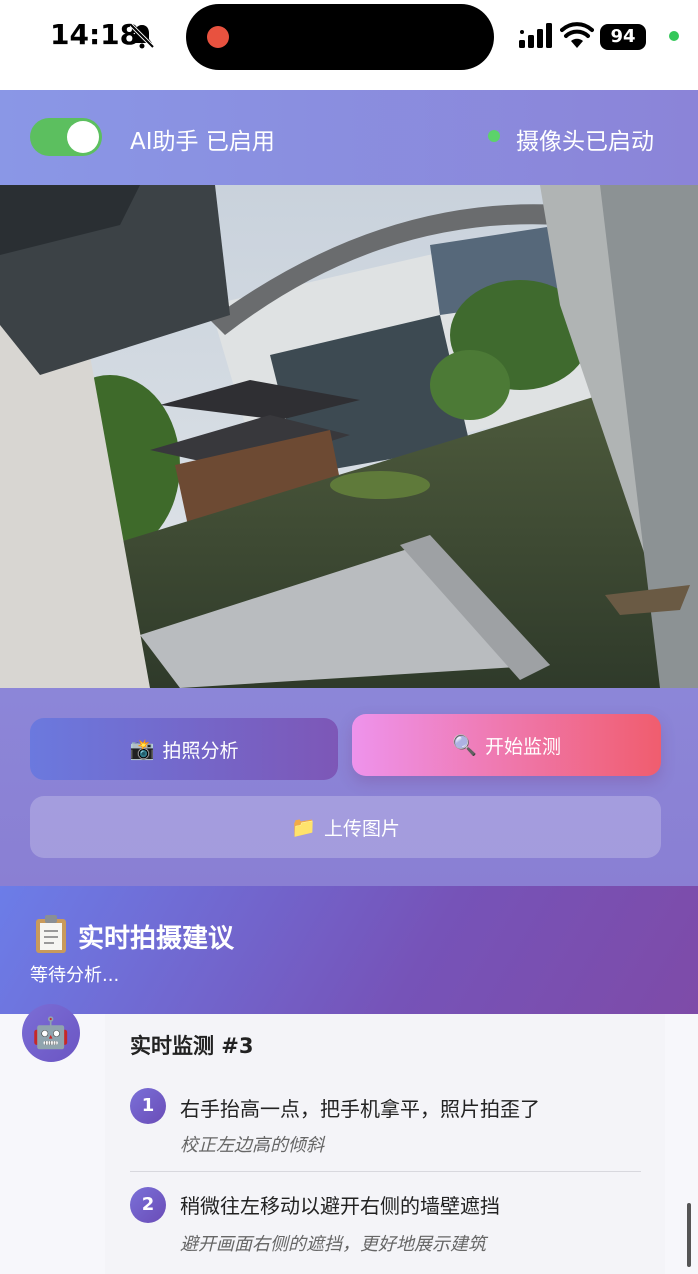 Image resolution: width=698 pixels, height=1274 pixels. I want to click on bell-slash-icon, so click(142, 36).